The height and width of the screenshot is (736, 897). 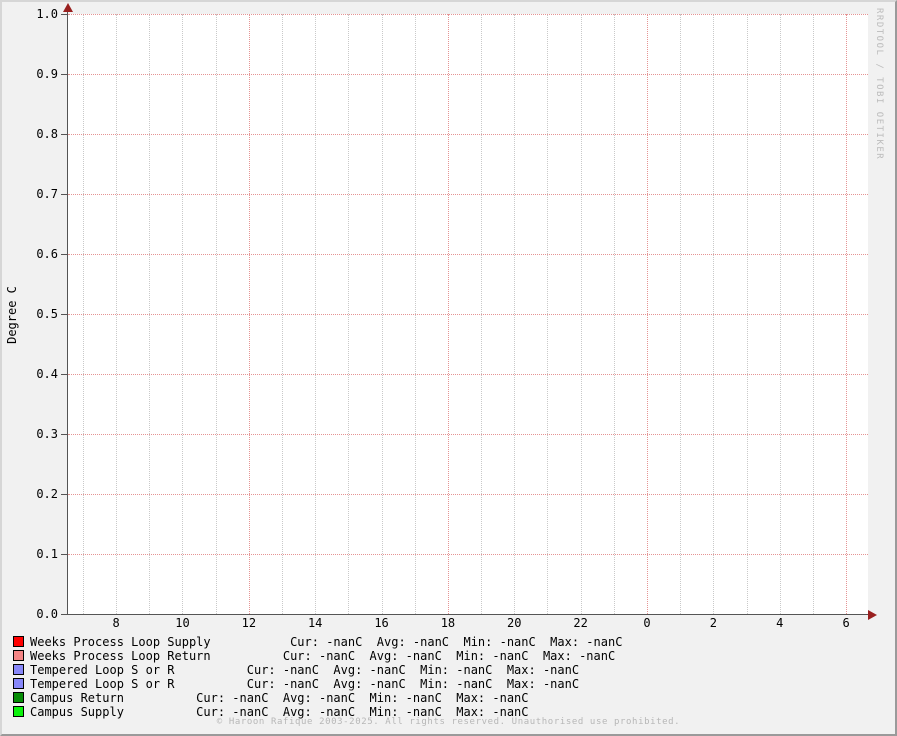 What do you see at coordinates (647, 623) in the screenshot?
I see `x-tick-label: 0` at bounding box center [647, 623].